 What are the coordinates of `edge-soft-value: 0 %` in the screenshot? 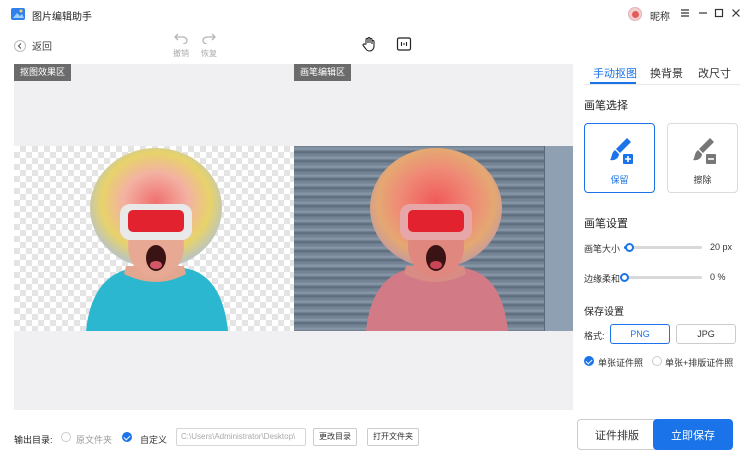 It's located at (718, 277).